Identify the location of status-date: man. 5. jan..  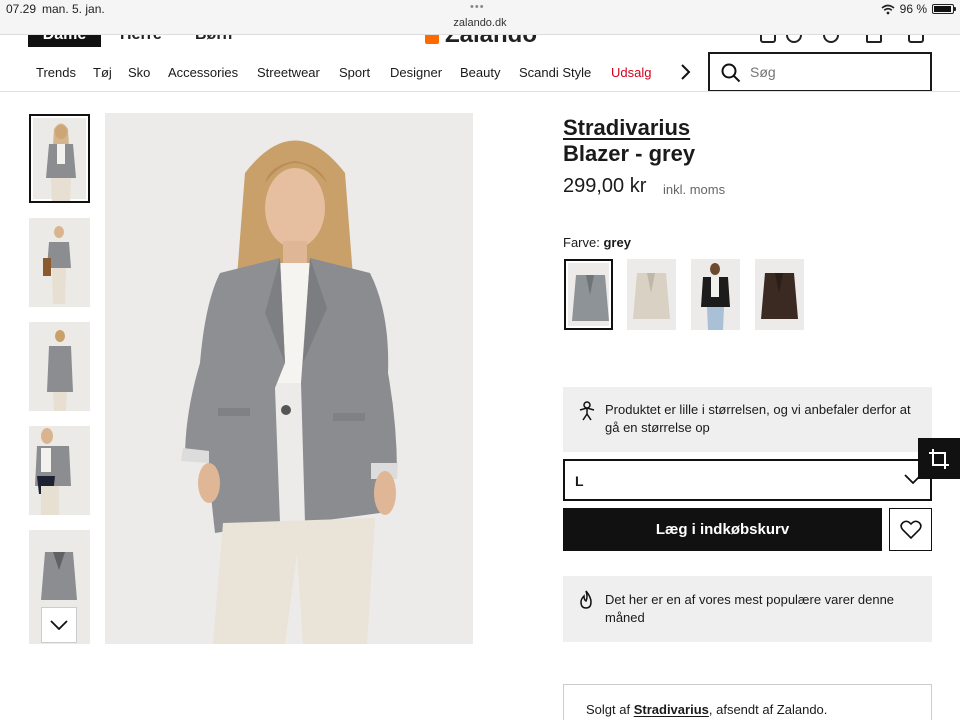
(73, 9).